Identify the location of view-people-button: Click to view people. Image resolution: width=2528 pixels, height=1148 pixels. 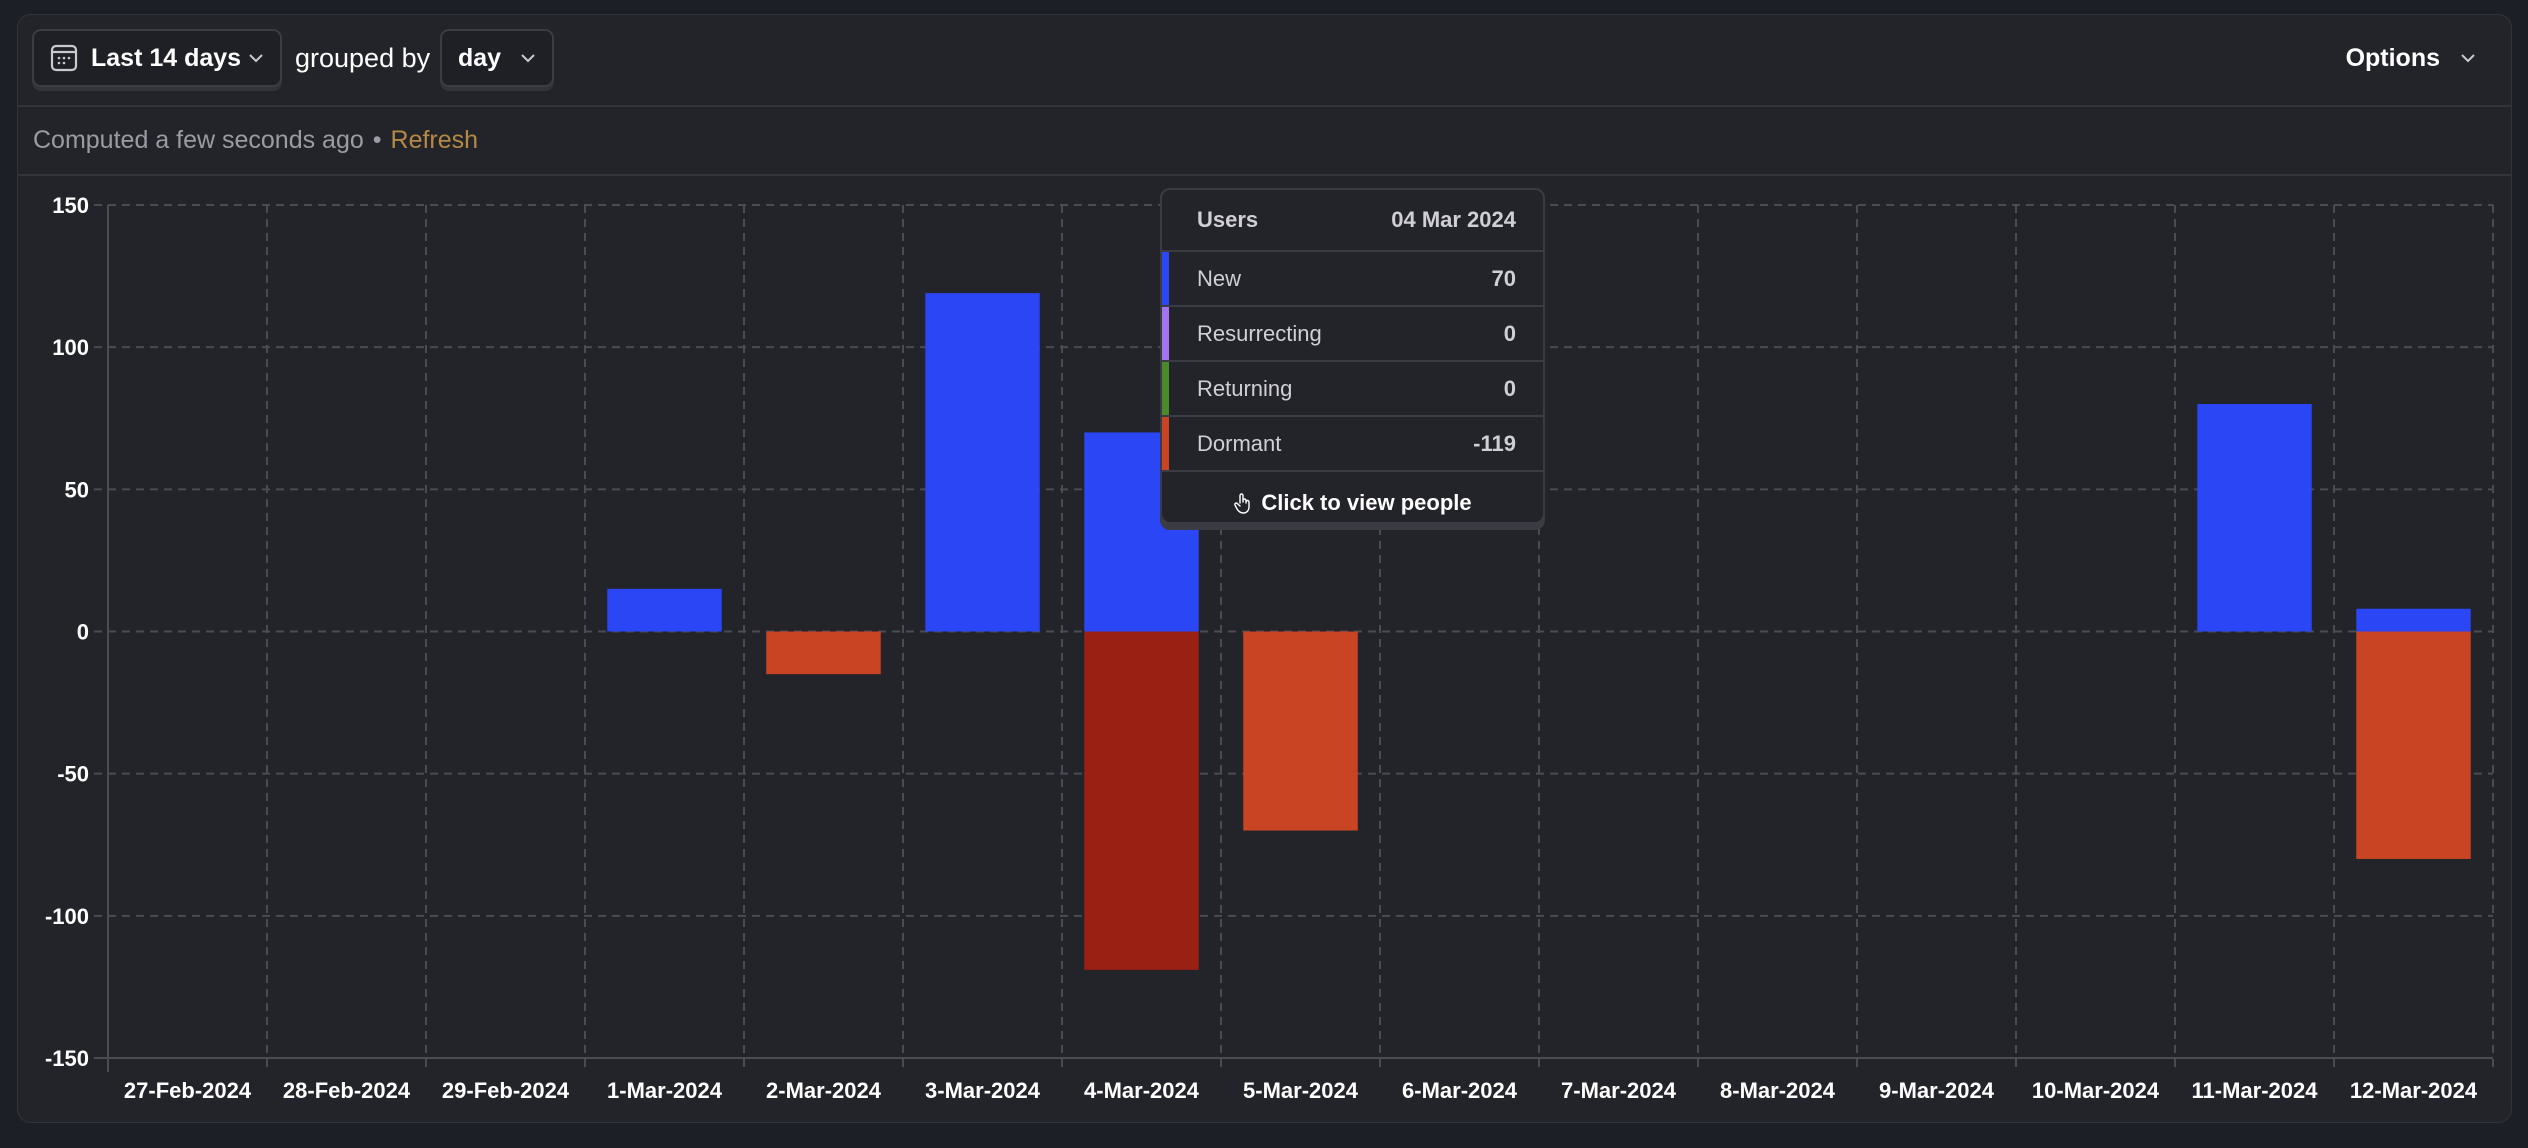
(1352, 497).